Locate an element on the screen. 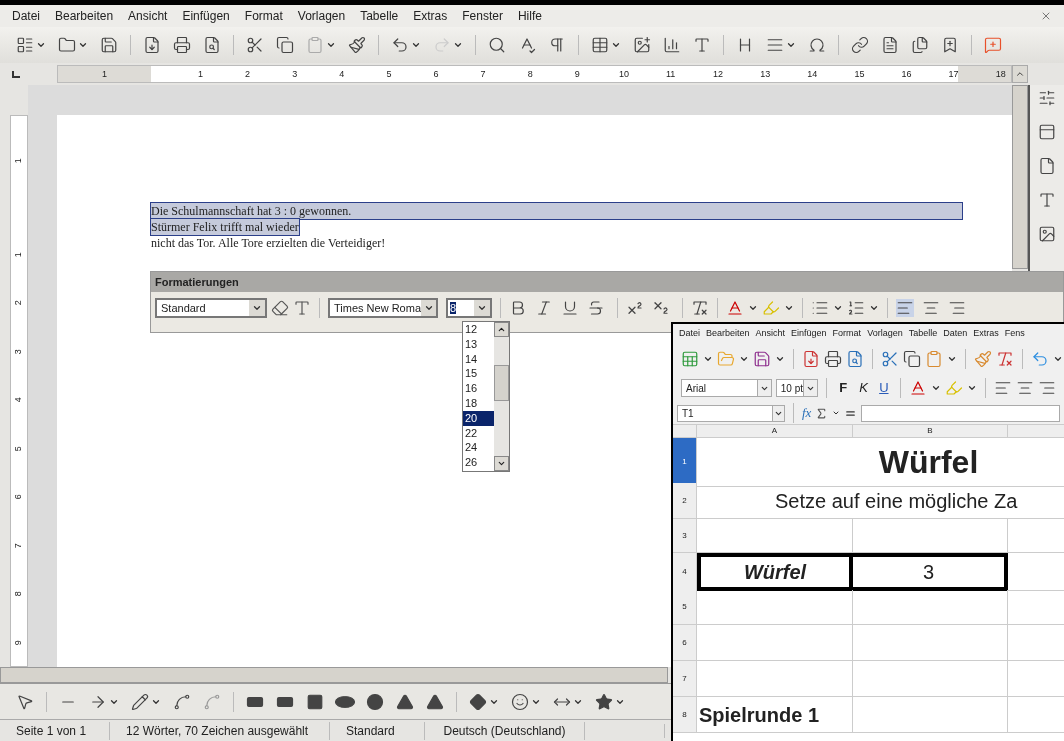 This screenshot has width=1064, height=741. font-size-option: 22 is located at coordinates (478, 433).